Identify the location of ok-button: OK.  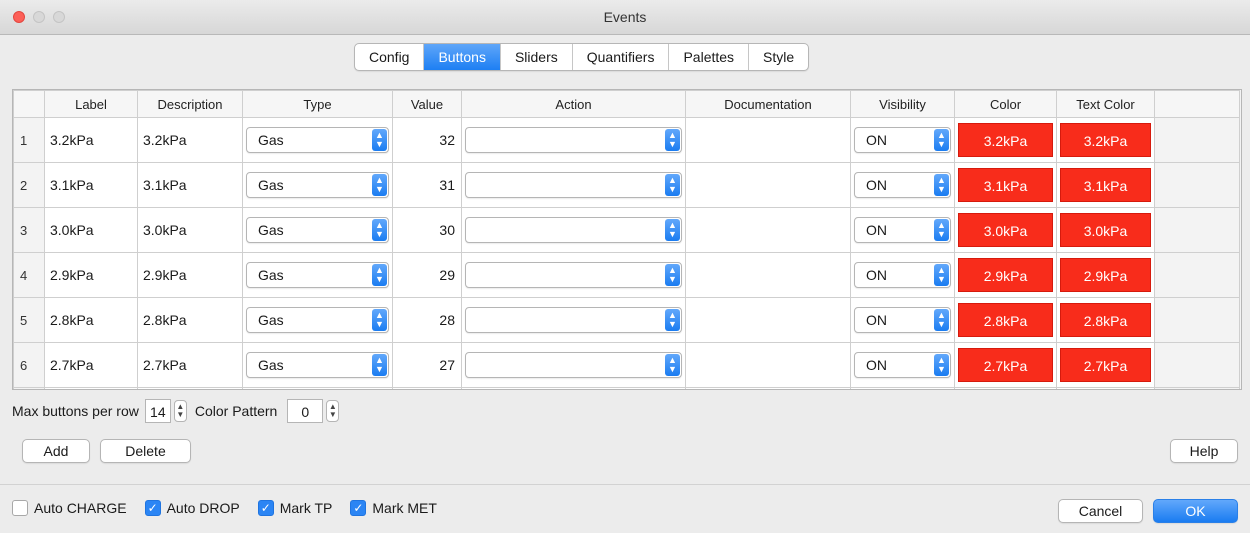
(1195, 511).